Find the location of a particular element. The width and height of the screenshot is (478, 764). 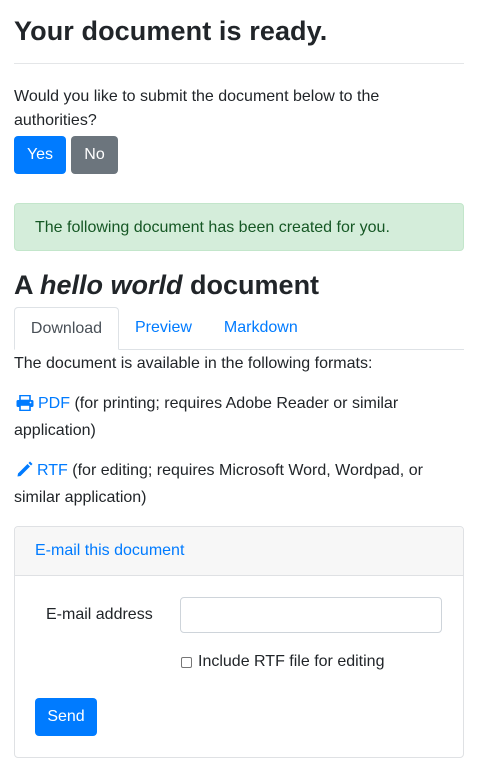

pdf-link-label: PDF is located at coordinates (54, 403).